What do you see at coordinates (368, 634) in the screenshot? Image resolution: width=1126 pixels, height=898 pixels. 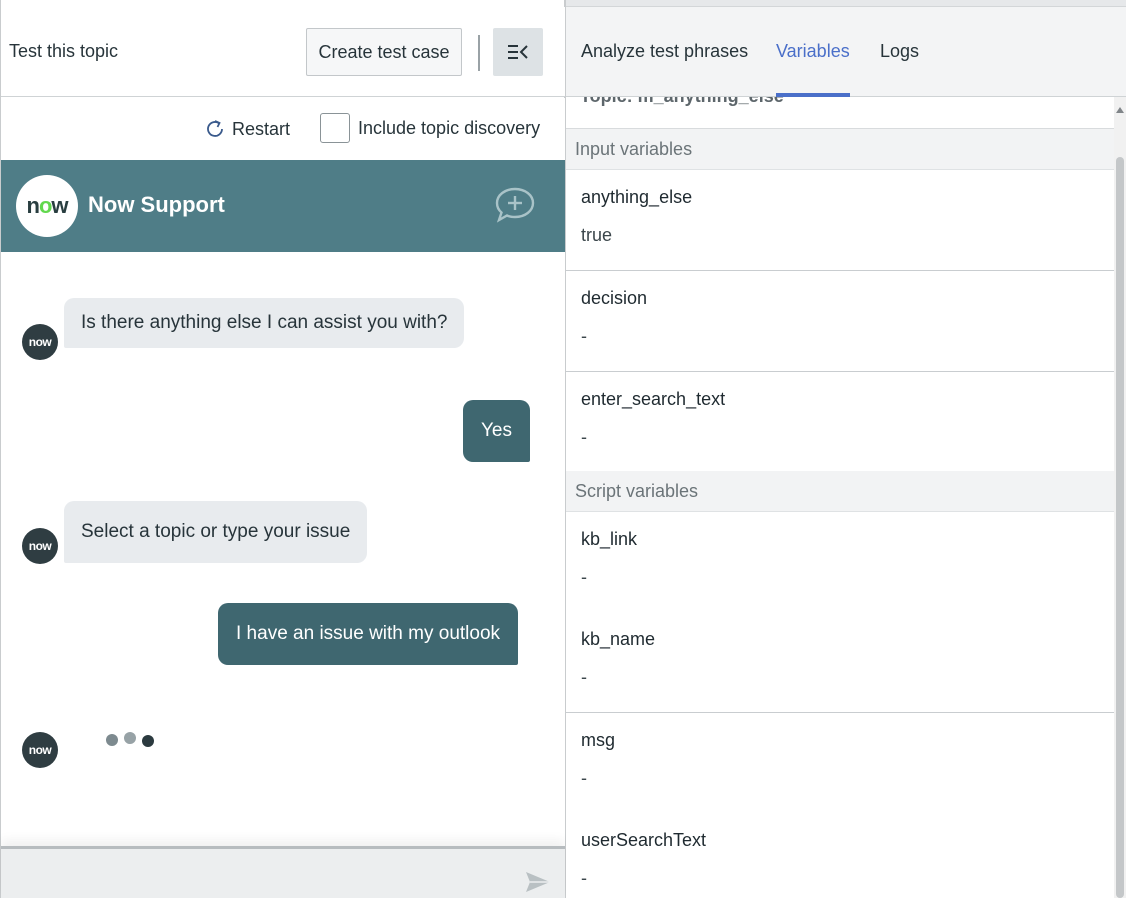 I see `user-message: I have an issue with my outlook` at bounding box center [368, 634].